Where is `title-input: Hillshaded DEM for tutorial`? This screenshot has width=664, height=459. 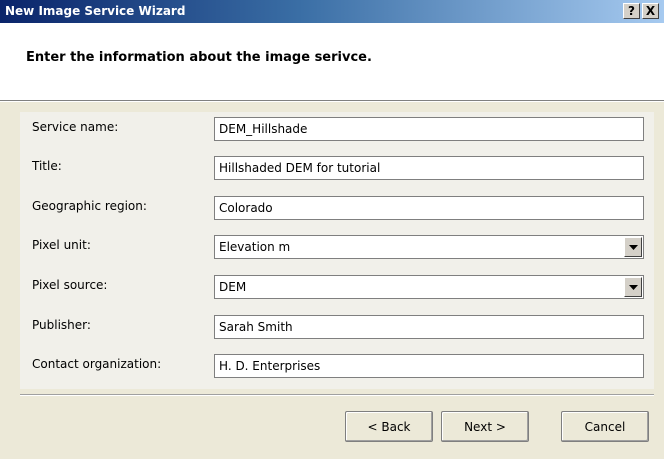
title-input: Hillshaded DEM for tutorial is located at coordinates (429, 168).